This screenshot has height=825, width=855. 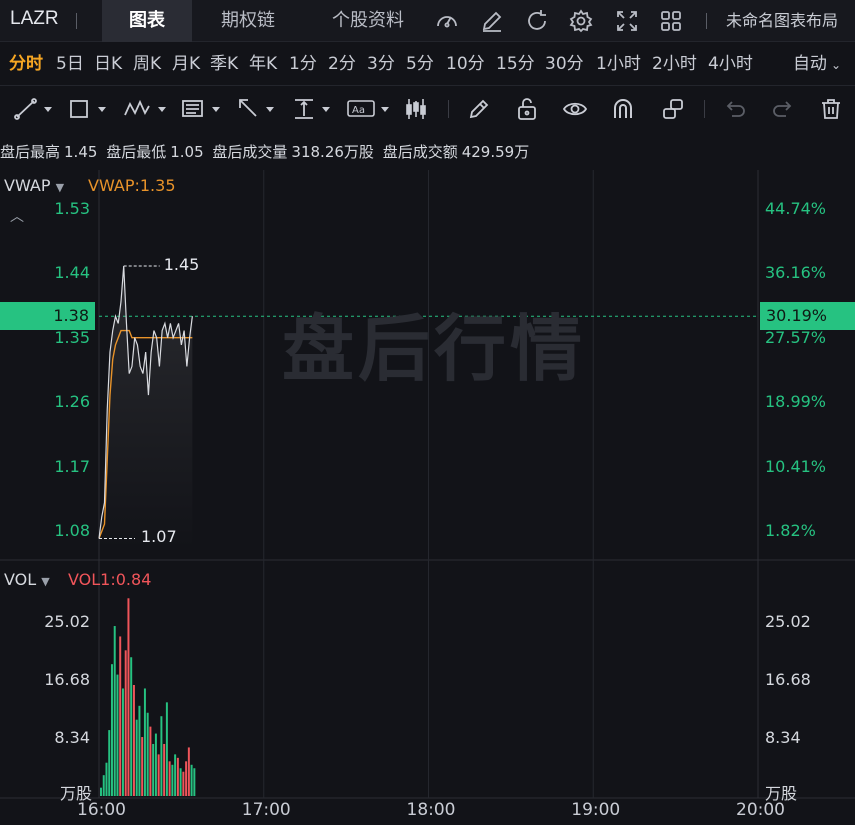 What do you see at coordinates (735, 109) in the screenshot?
I see `undo-icon` at bounding box center [735, 109].